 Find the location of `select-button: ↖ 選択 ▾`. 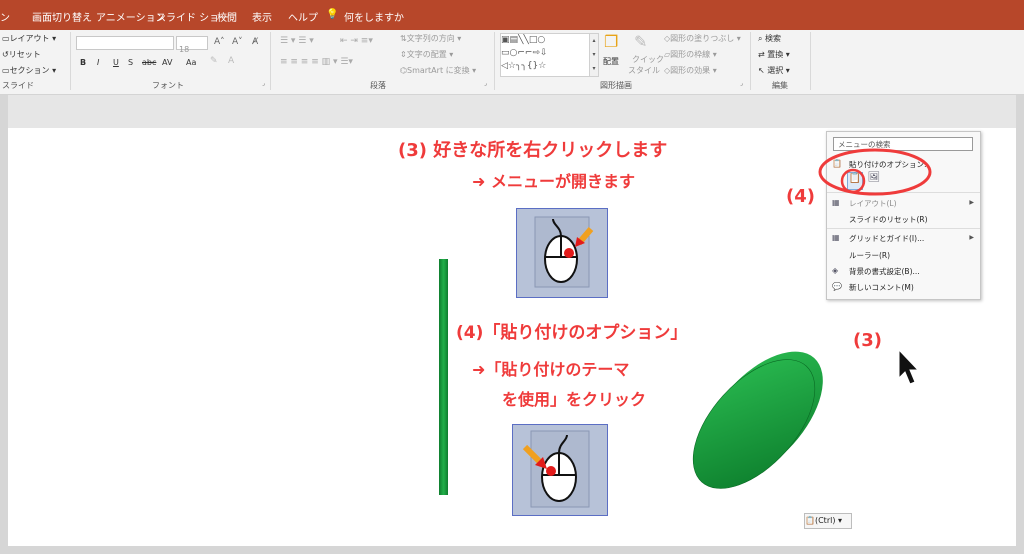

select-button: ↖ 選択 ▾ is located at coordinates (774, 70).